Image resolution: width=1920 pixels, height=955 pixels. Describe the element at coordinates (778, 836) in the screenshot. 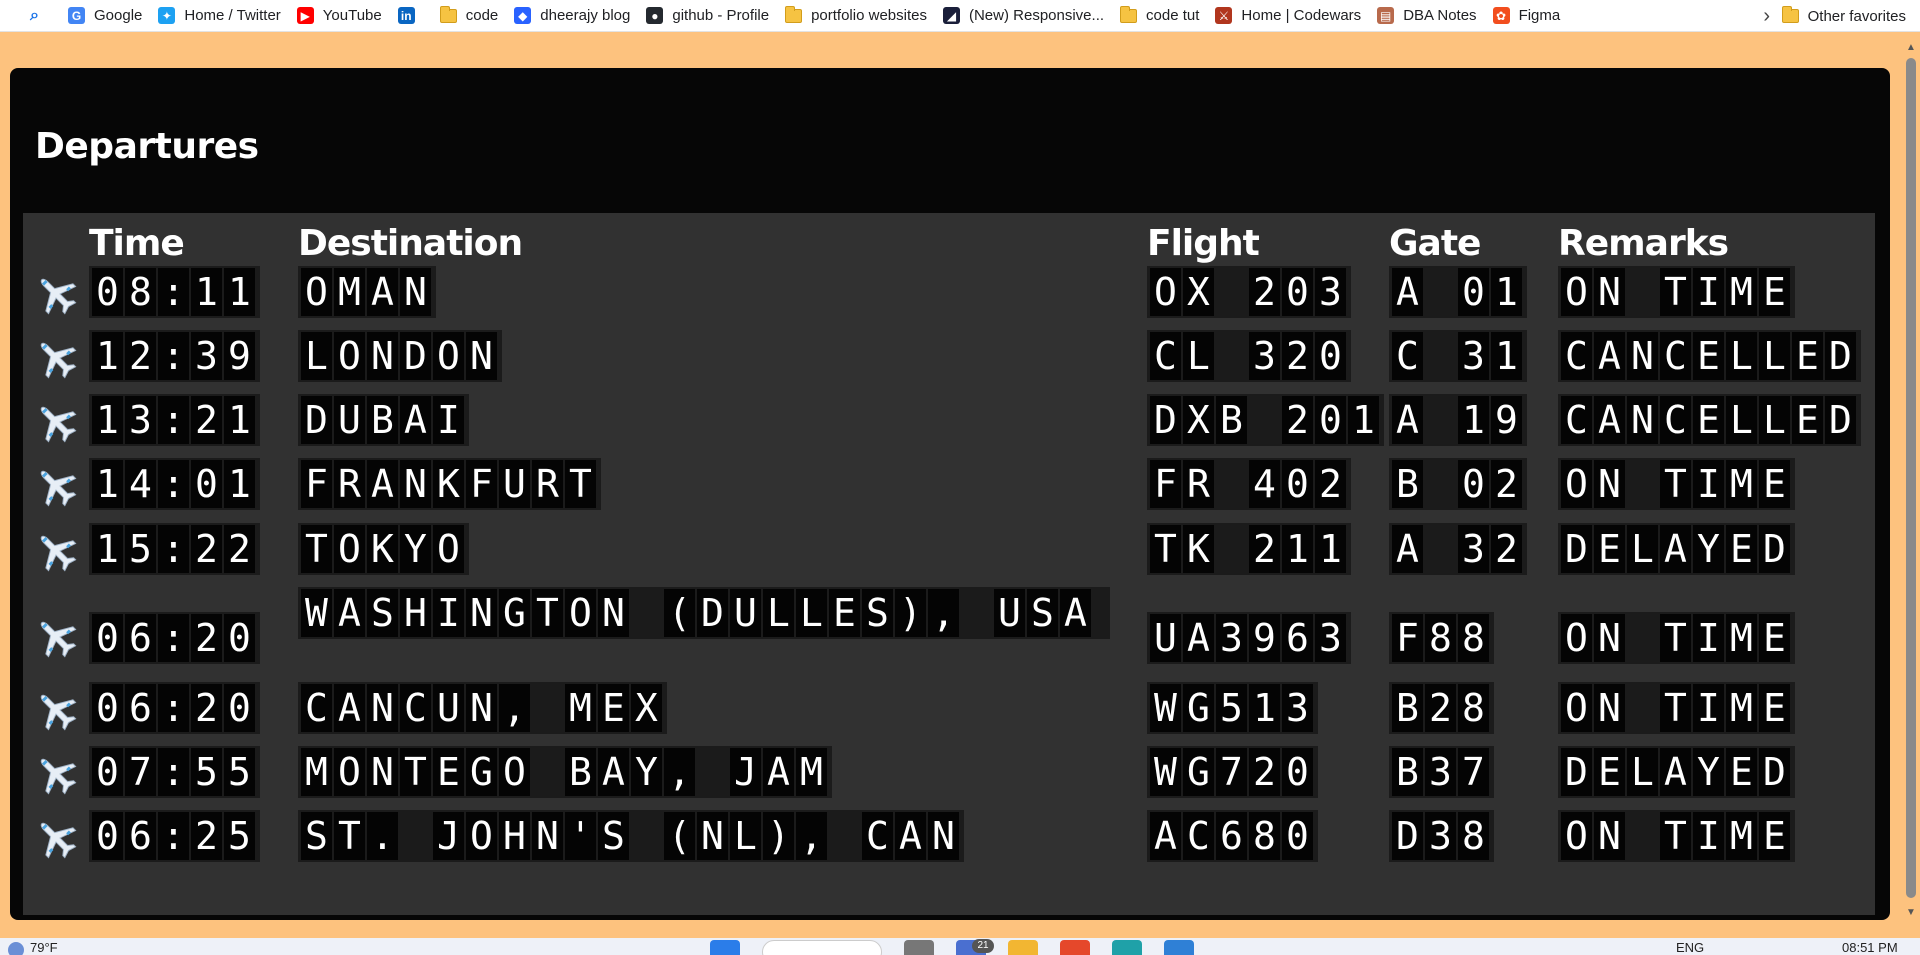

I see `flap-tile: )` at that location.